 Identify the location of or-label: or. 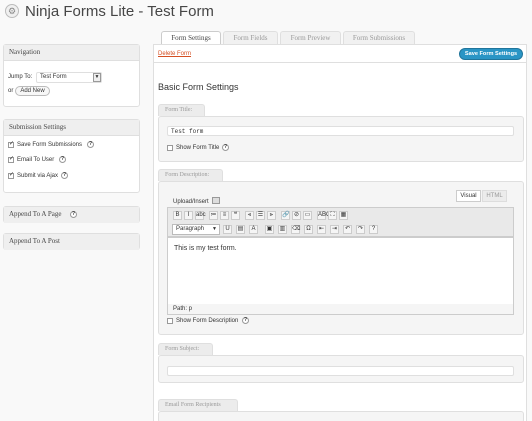
(11, 91).